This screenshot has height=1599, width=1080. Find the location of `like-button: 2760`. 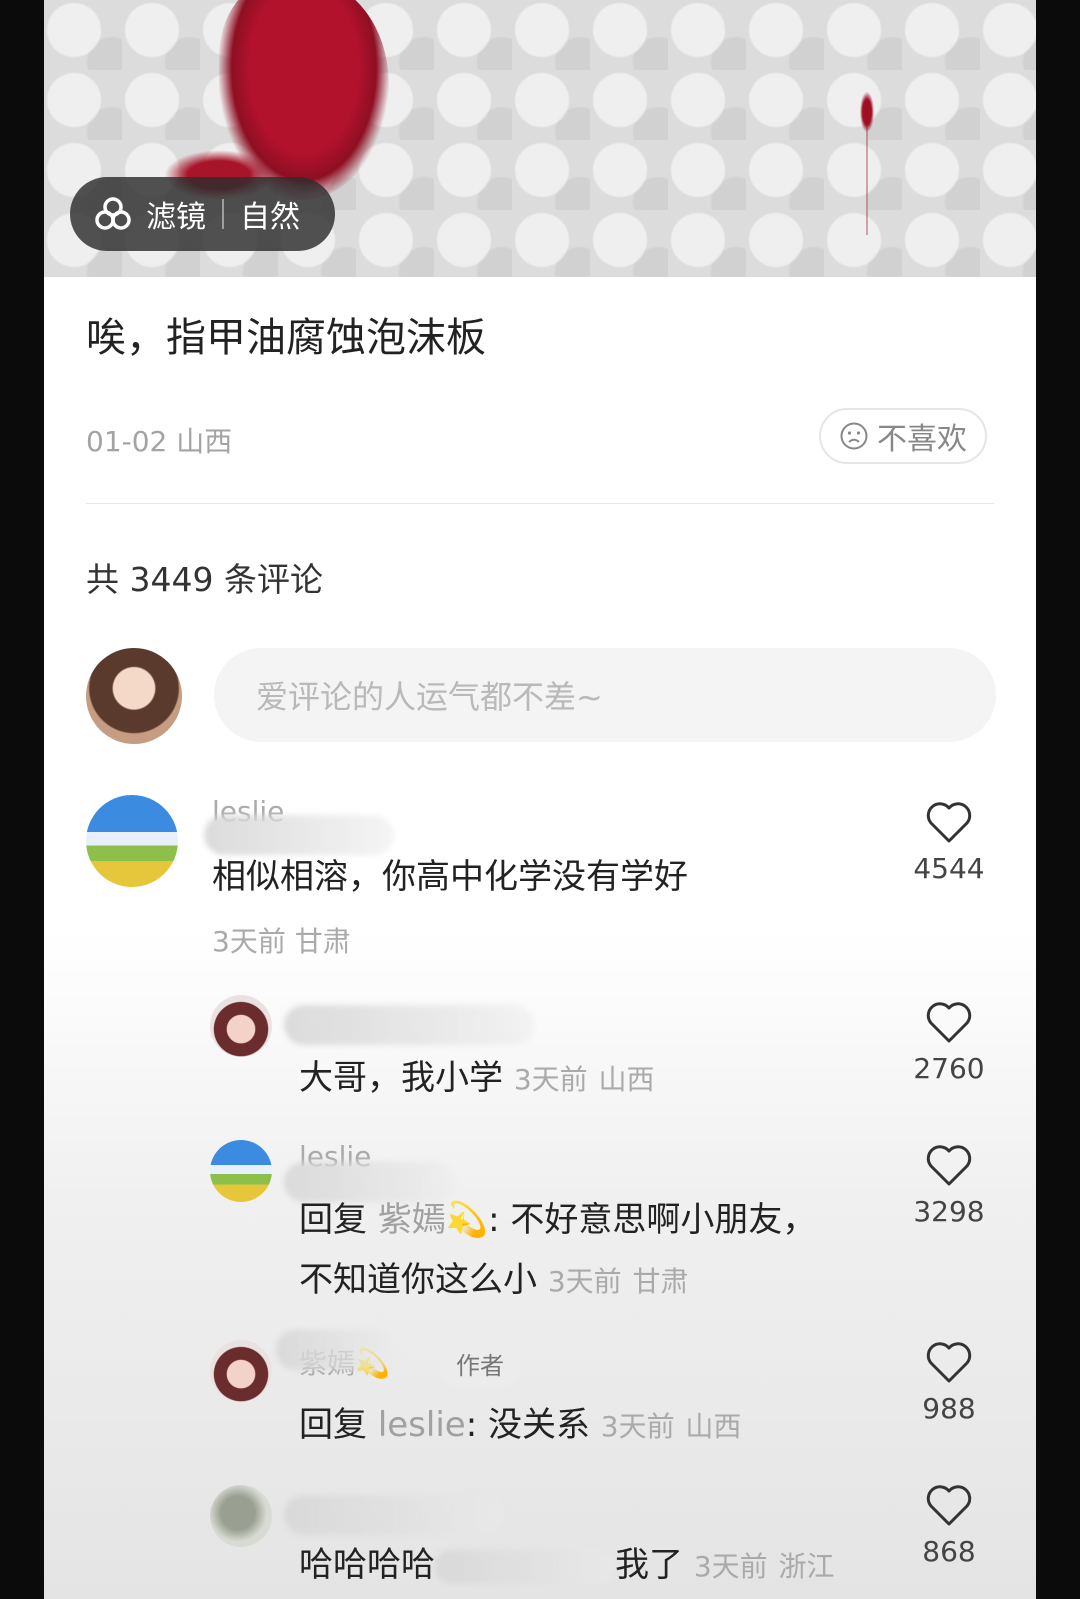

like-button: 2760 is located at coordinates (949, 1042).